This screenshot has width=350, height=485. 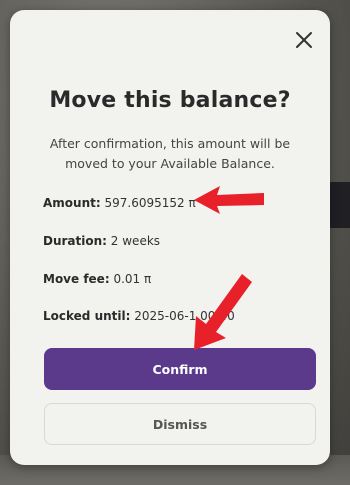 What do you see at coordinates (75, 241) in the screenshot?
I see `detail-label: Duration:` at bounding box center [75, 241].